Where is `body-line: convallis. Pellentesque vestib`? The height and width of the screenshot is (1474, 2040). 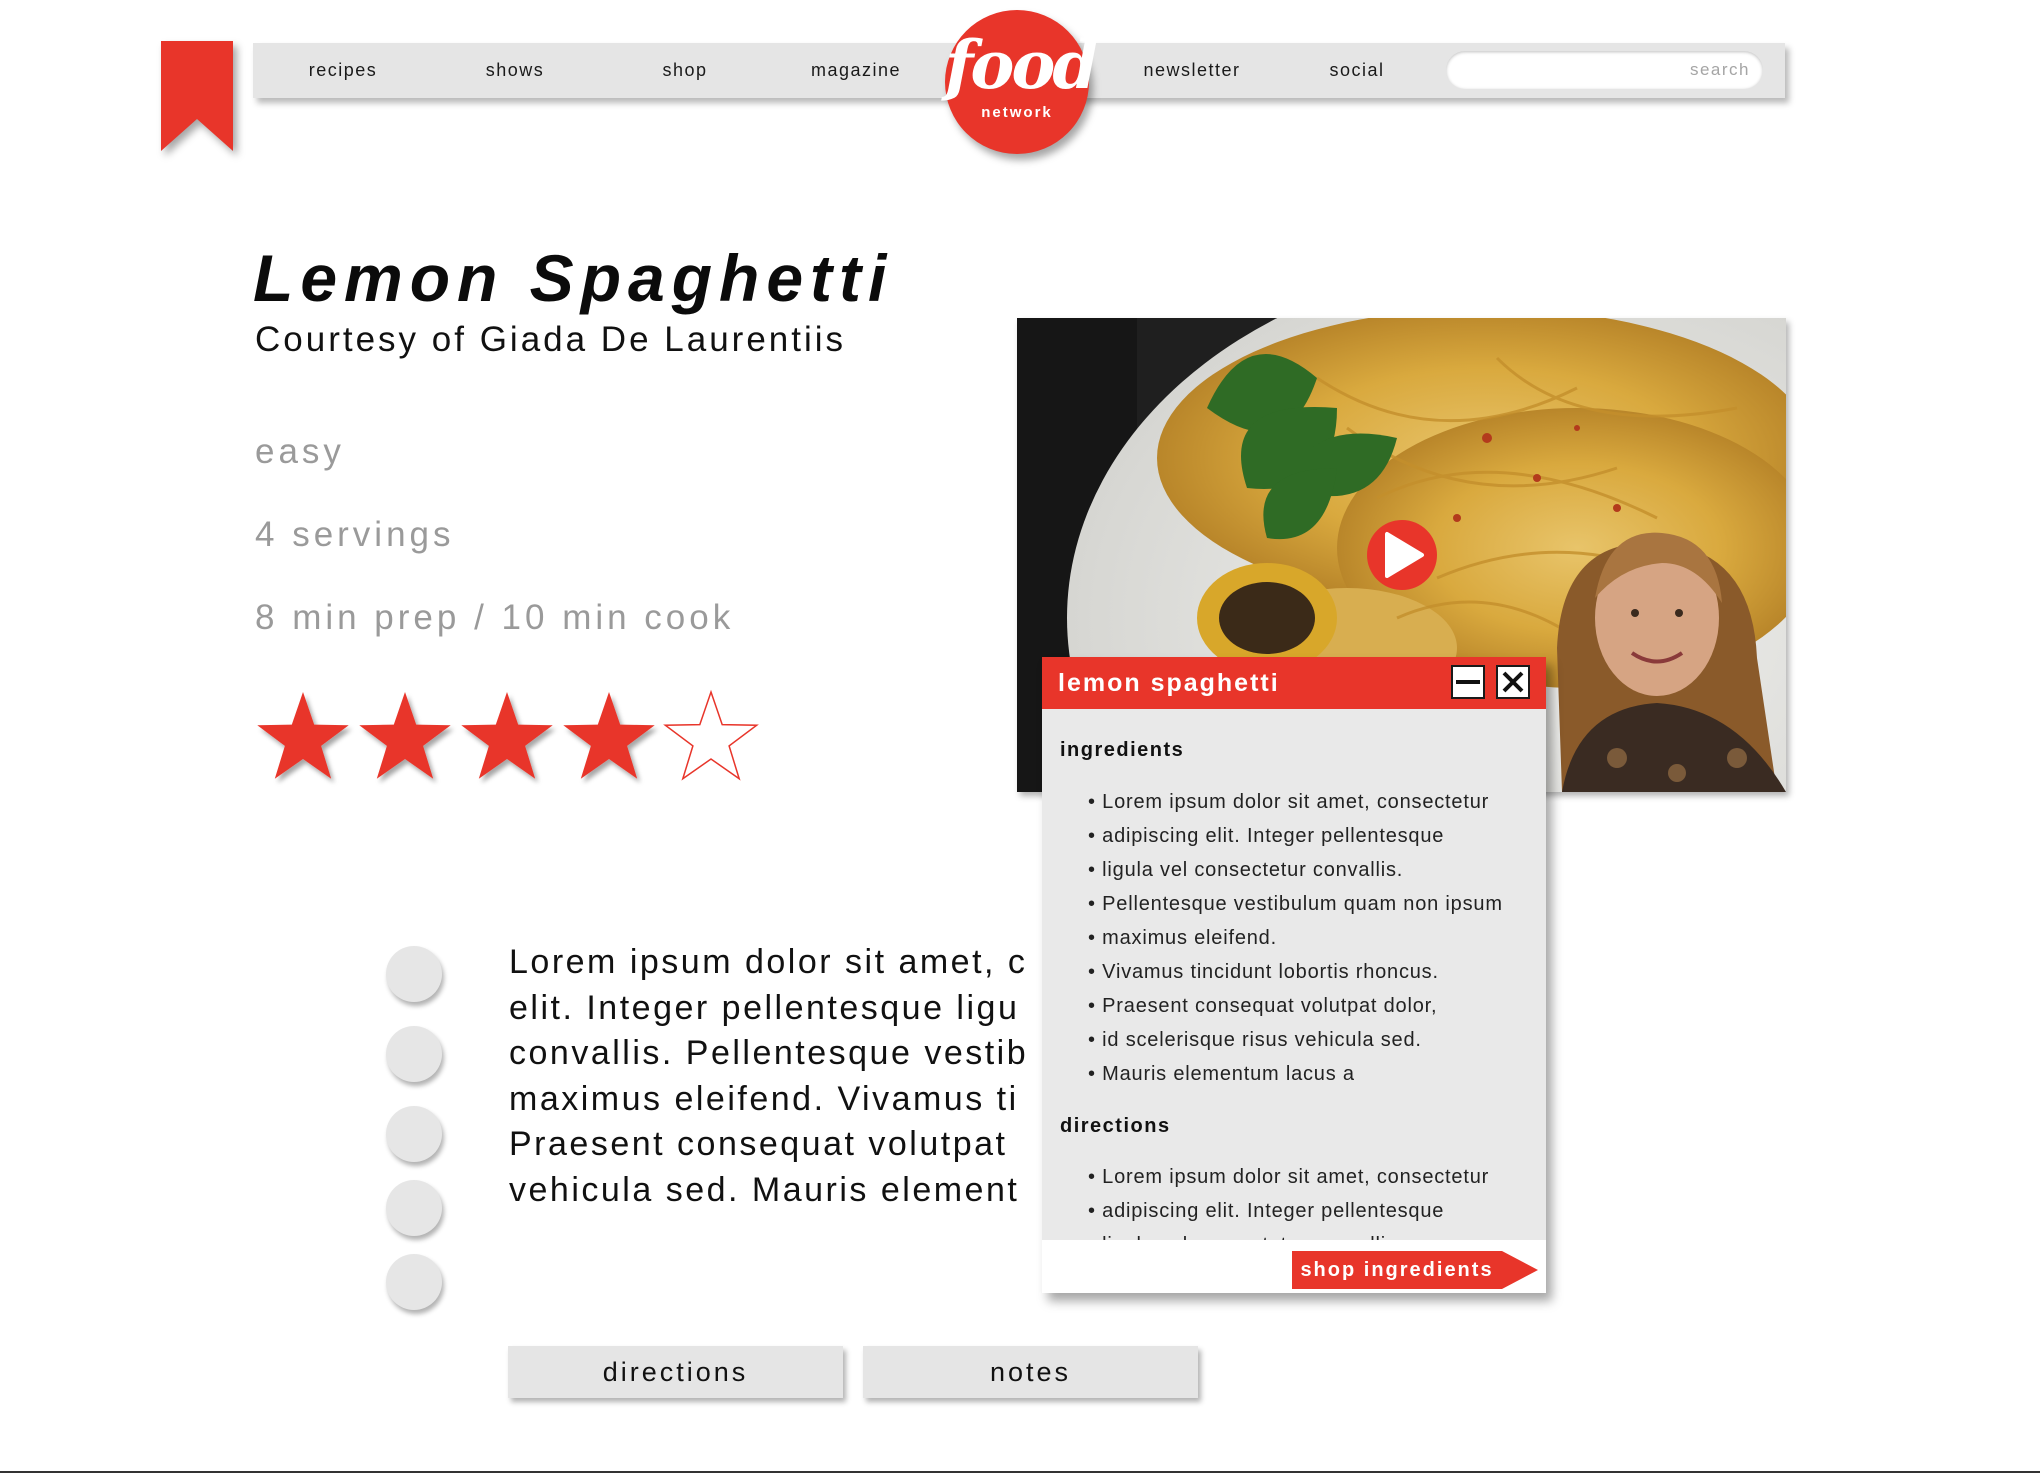 body-line: convallis. Pellentesque vestib is located at coordinates (769, 1053).